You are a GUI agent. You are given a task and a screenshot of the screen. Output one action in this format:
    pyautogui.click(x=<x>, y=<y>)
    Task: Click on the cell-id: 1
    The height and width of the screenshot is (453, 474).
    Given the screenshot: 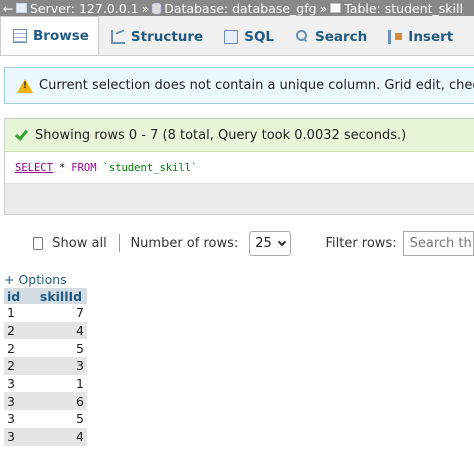 What is the action you would take?
    pyautogui.click(x=19, y=313)
    